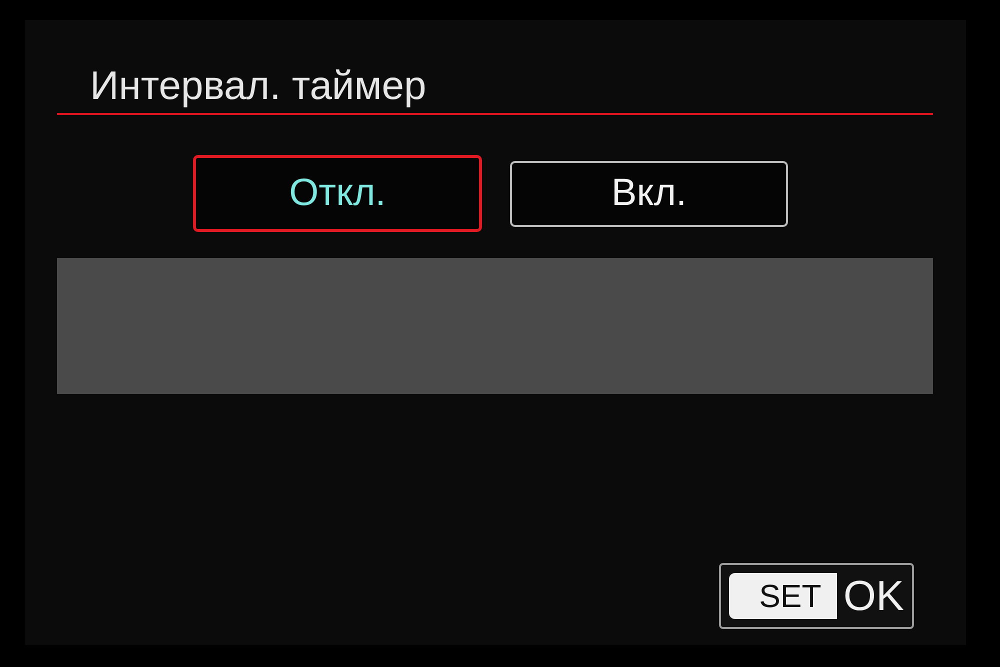  I want to click on ok-button: SET OK, so click(816, 596).